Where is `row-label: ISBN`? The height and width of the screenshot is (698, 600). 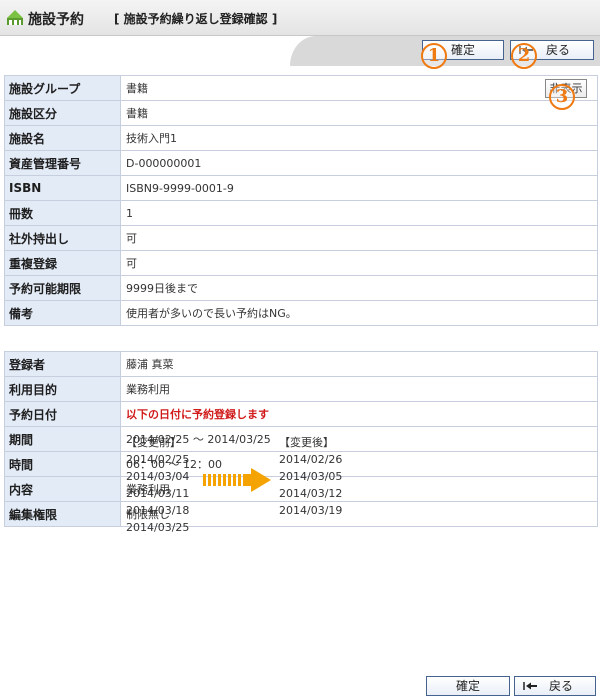
row-label: ISBN is located at coordinates (62, 188).